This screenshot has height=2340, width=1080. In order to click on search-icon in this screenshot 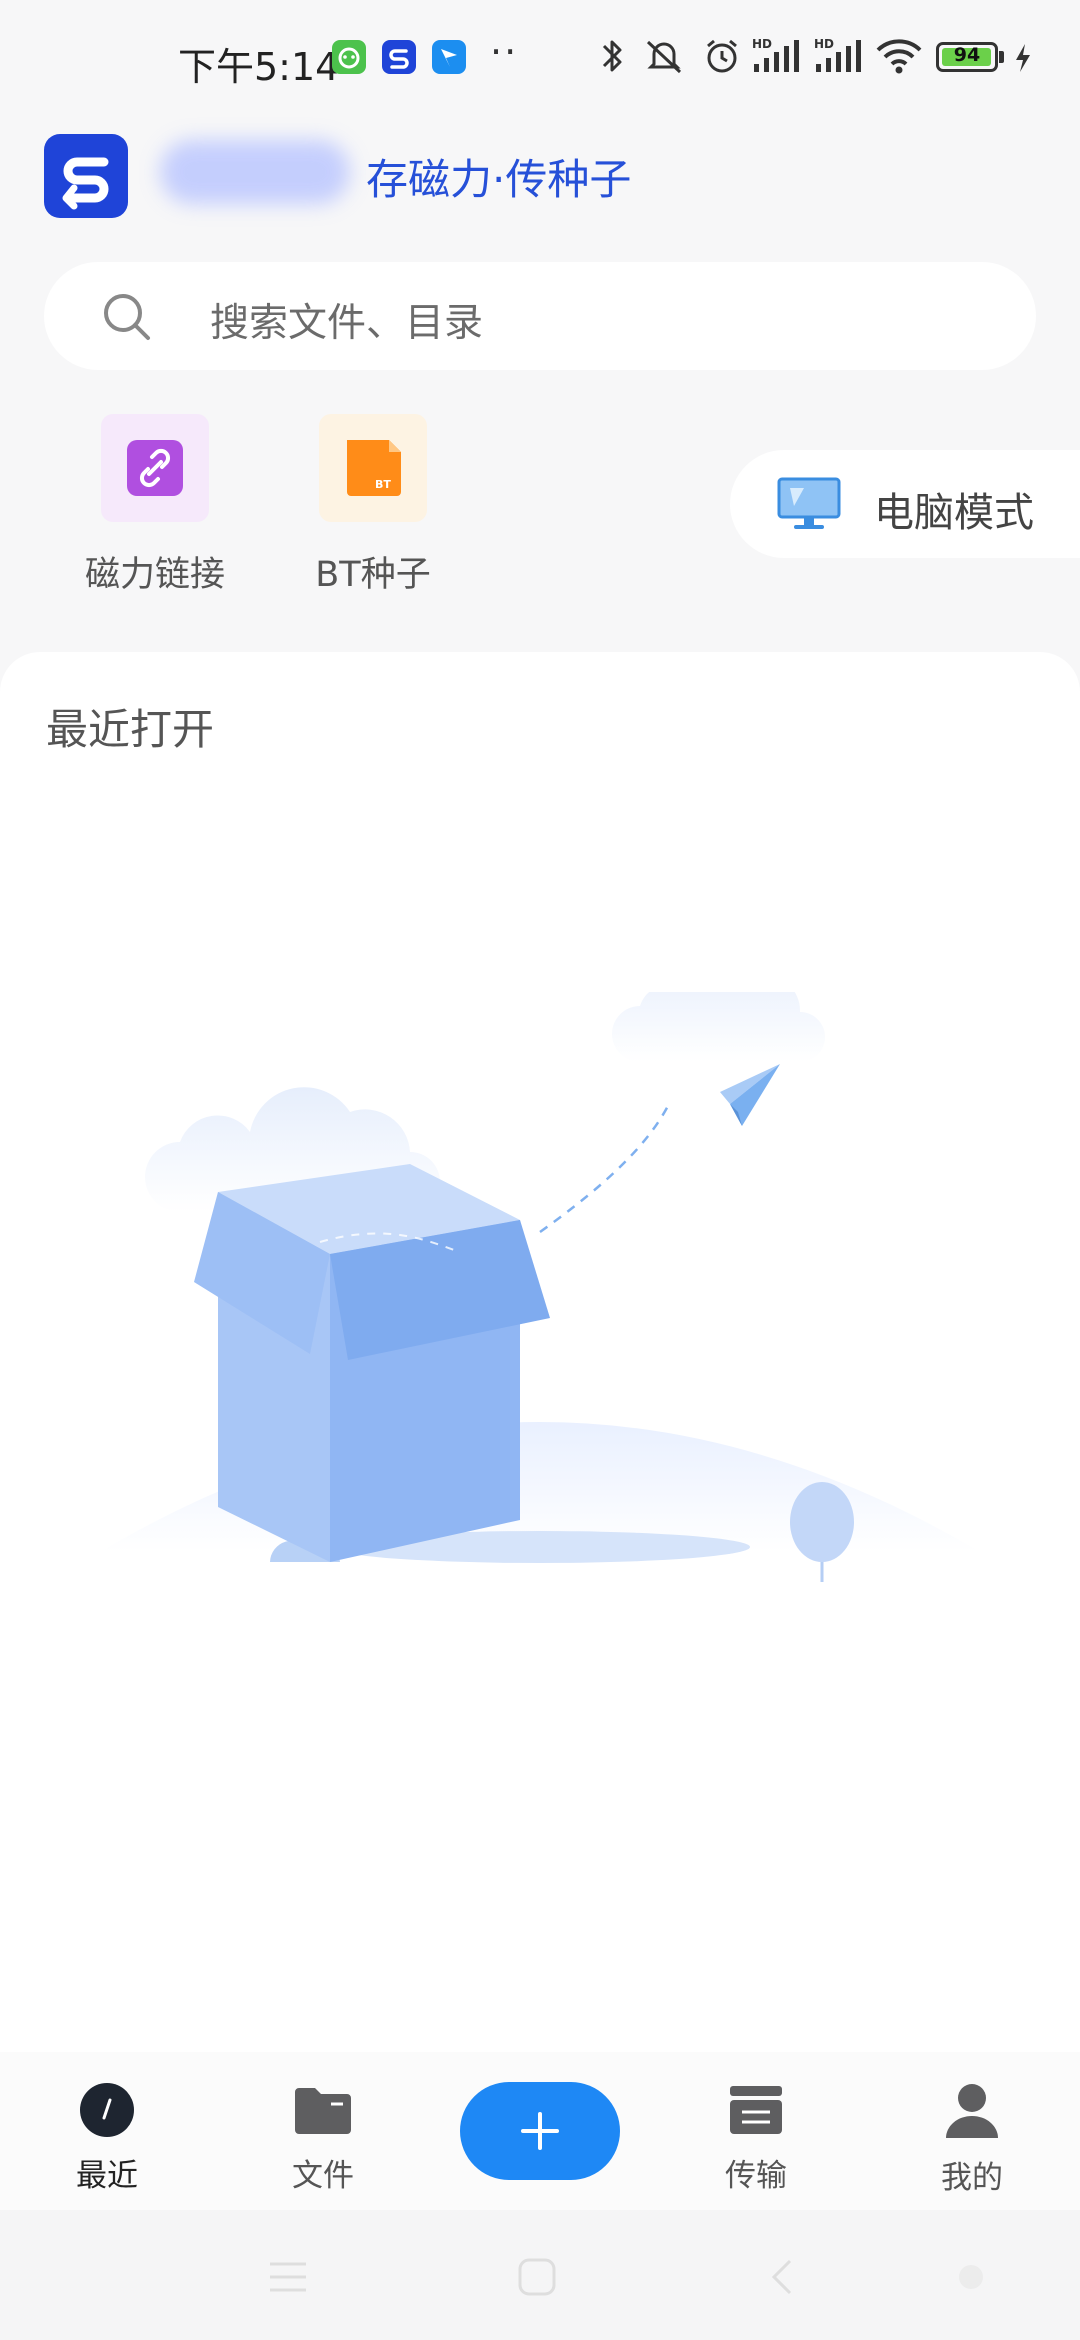, I will do `click(127, 317)`.